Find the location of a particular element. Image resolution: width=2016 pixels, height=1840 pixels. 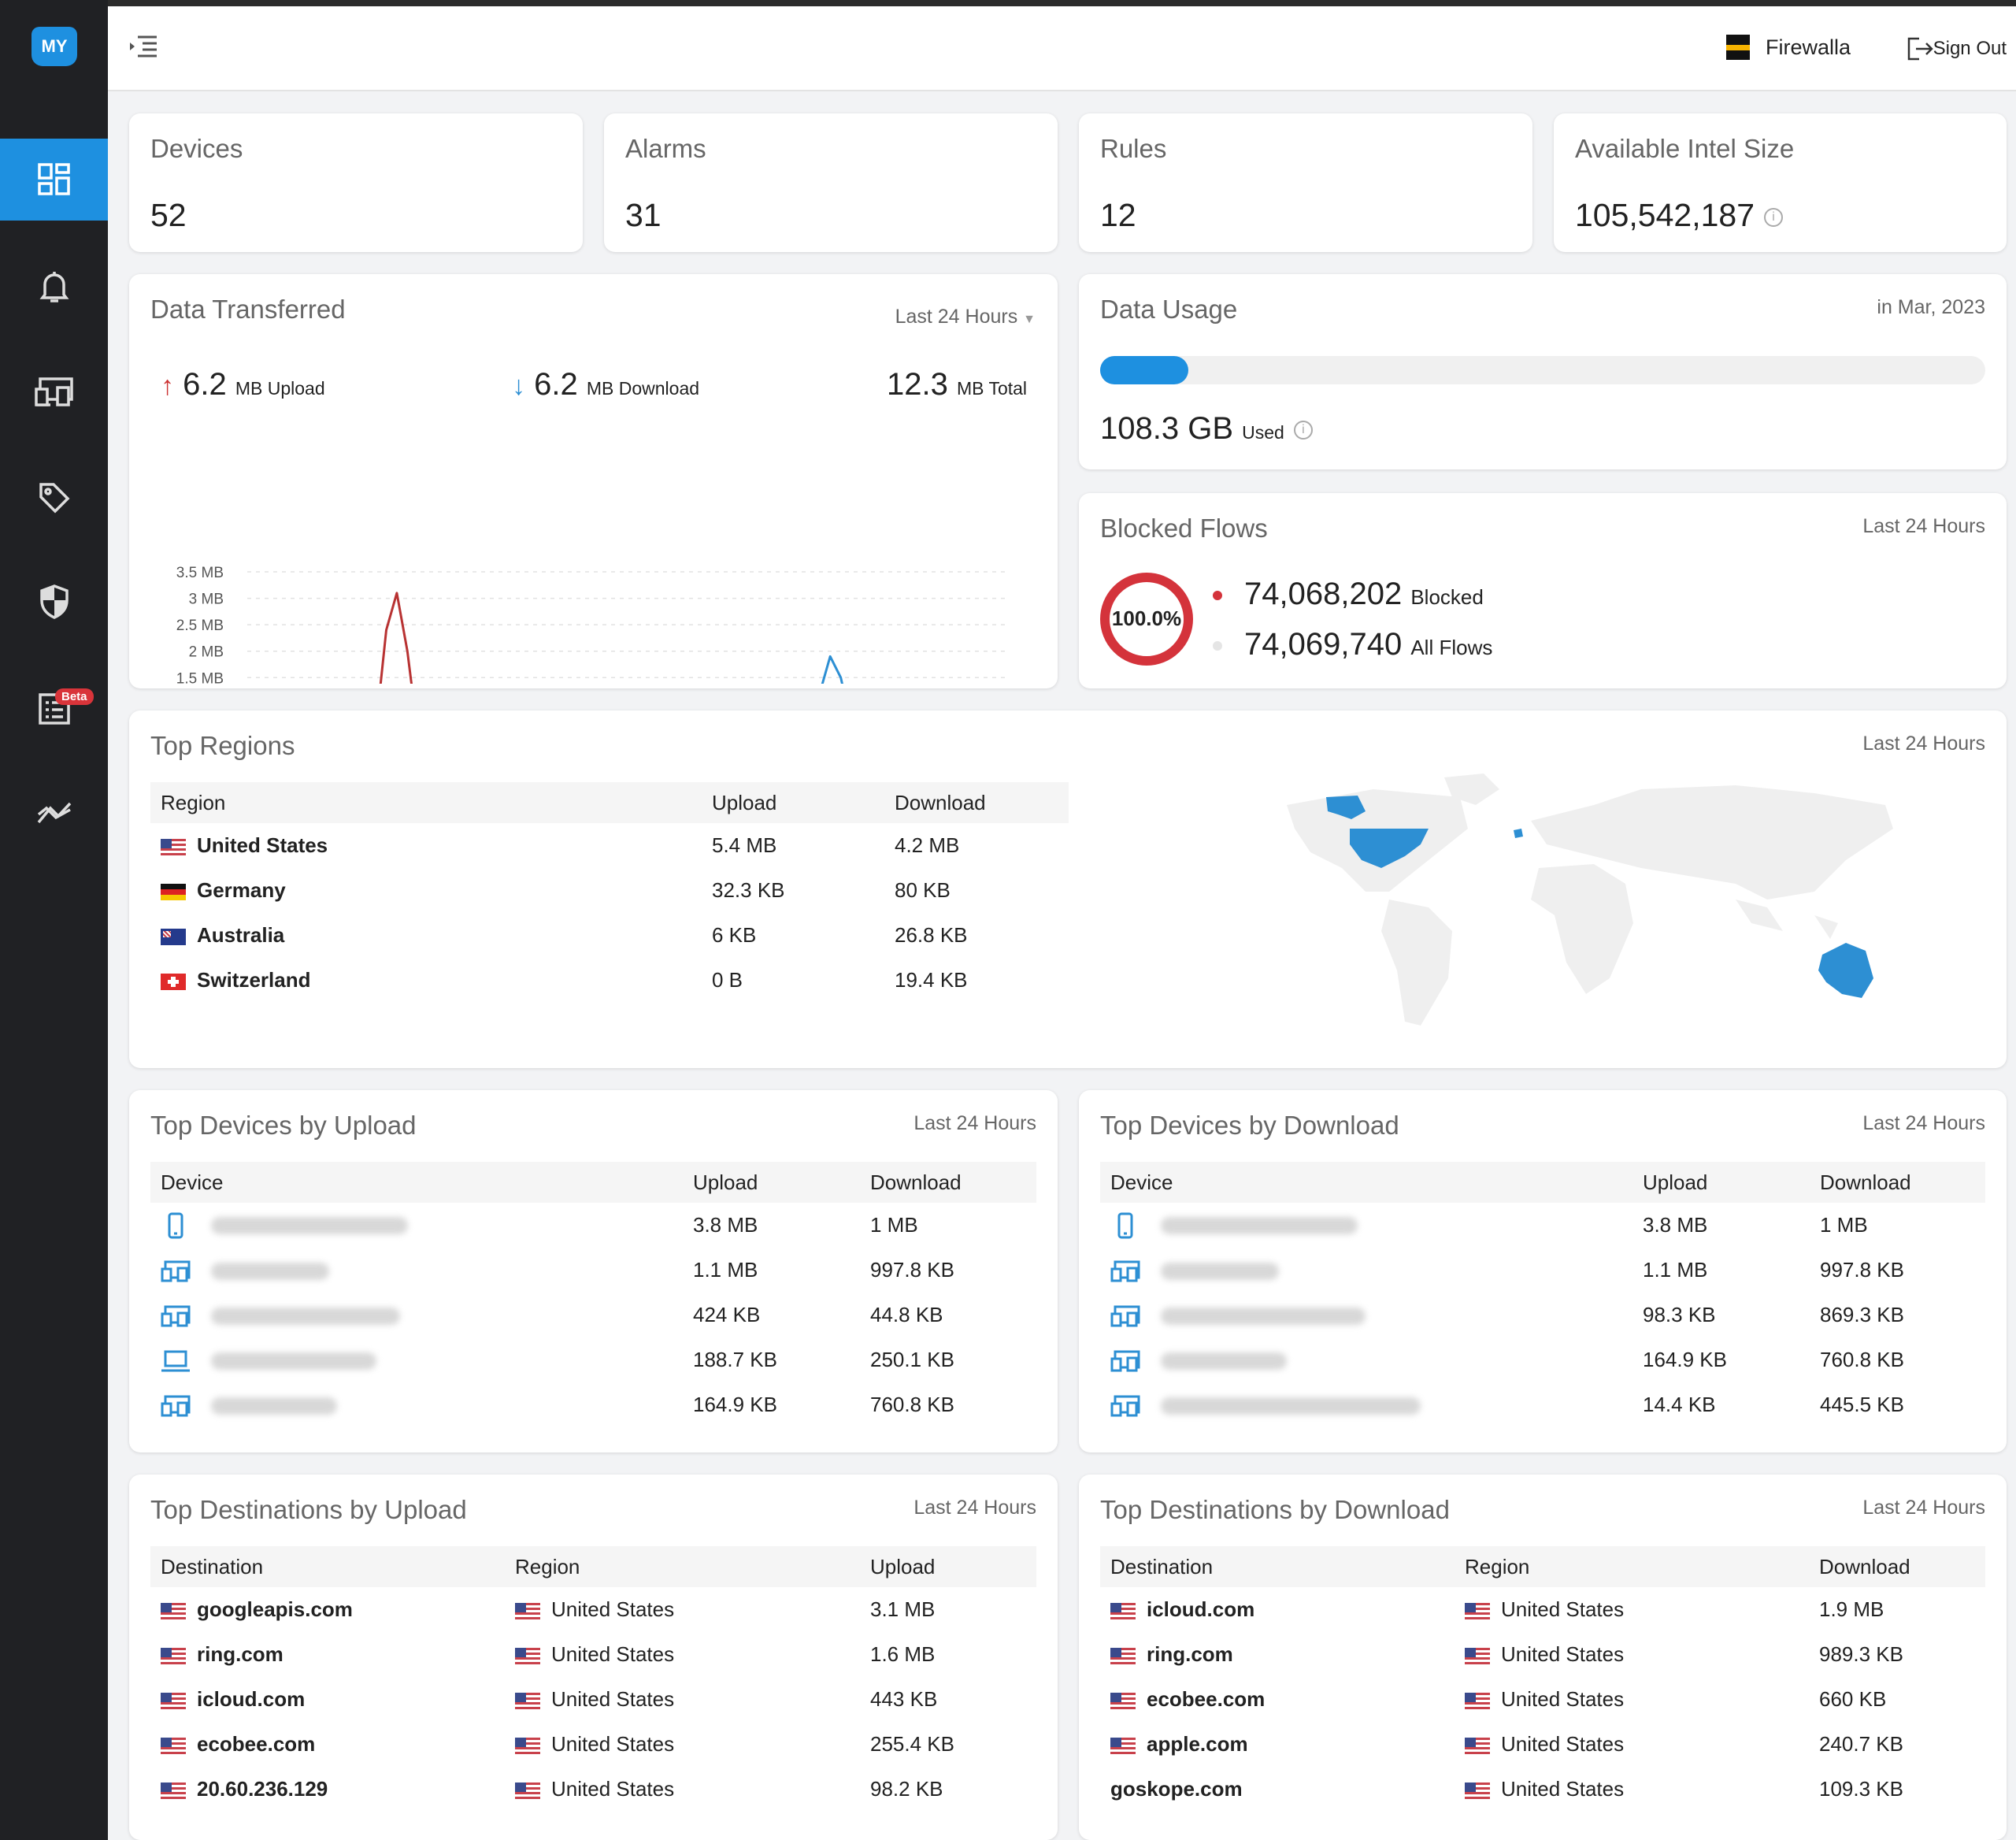

table-row: ring.com United States 1.6 MB is located at coordinates (593, 1655).